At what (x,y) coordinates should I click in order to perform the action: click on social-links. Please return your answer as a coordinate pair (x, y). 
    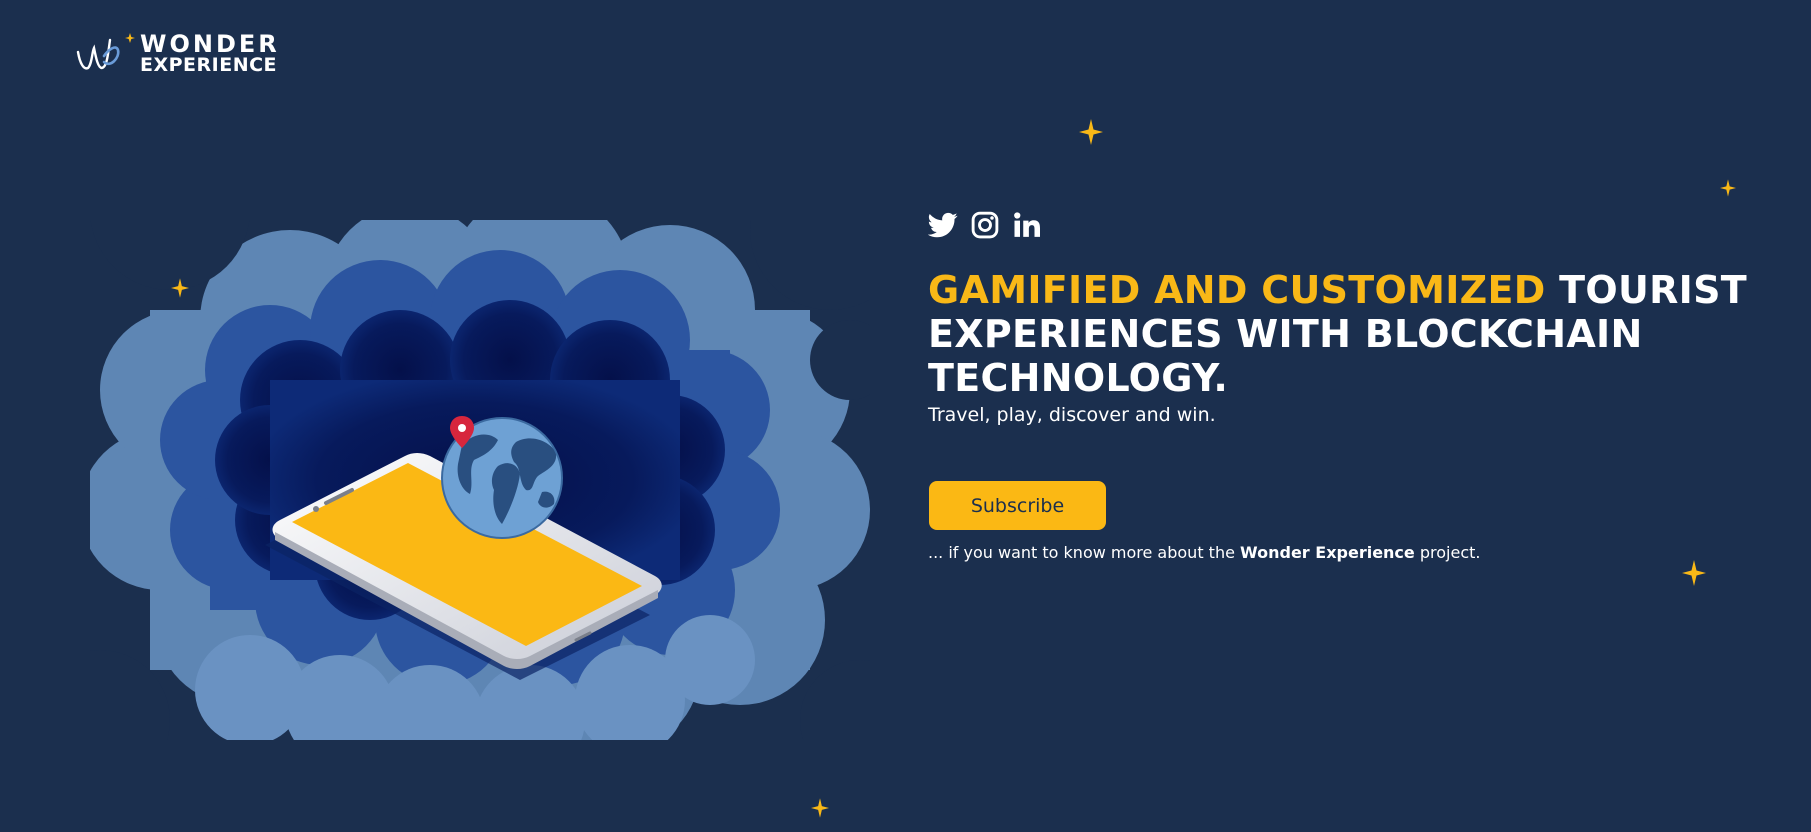
    Looking at the image, I should click on (985, 225).